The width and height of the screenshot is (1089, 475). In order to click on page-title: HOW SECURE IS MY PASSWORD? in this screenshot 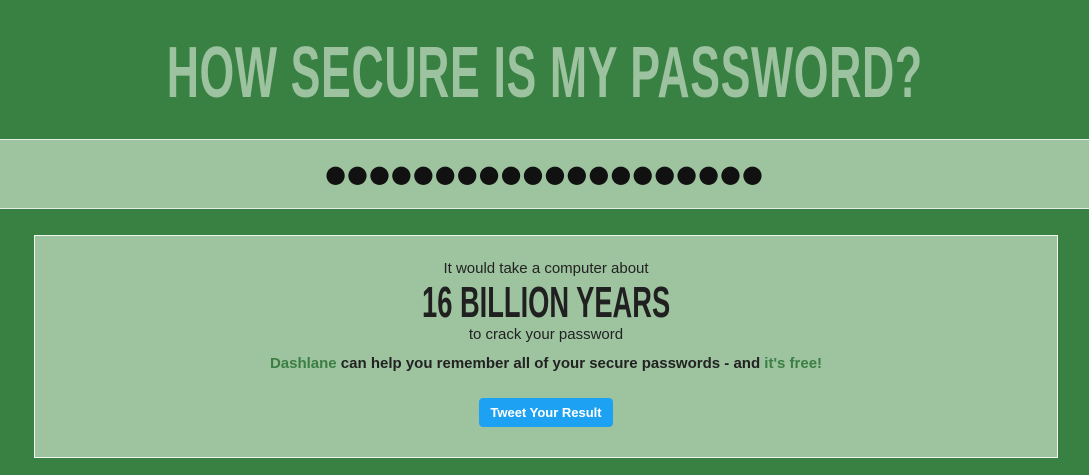, I will do `click(544, 72)`.